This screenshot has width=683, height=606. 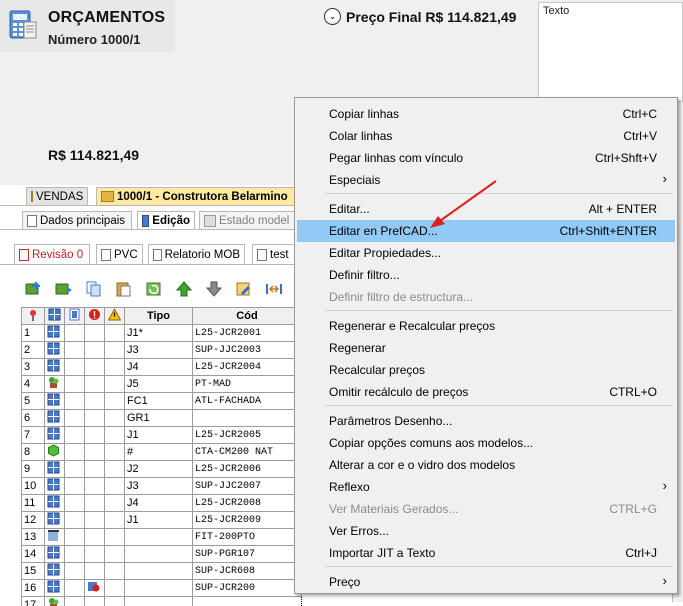 I want to click on menu-item-editar-en-prefcad: Editar en PrefCAD... Ctrl+Shift+ENTER, so click(x=486, y=231).